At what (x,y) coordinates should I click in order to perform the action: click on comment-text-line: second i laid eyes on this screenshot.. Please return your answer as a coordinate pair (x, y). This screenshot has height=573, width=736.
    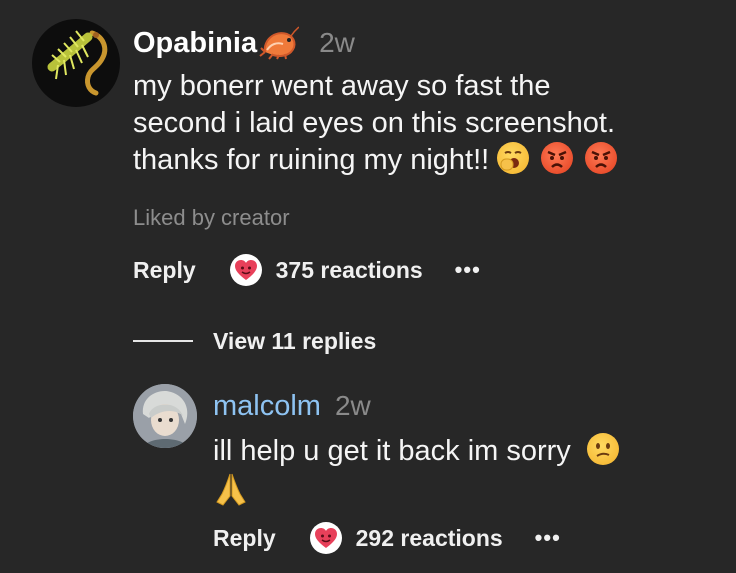
    Looking at the image, I should click on (374, 123).